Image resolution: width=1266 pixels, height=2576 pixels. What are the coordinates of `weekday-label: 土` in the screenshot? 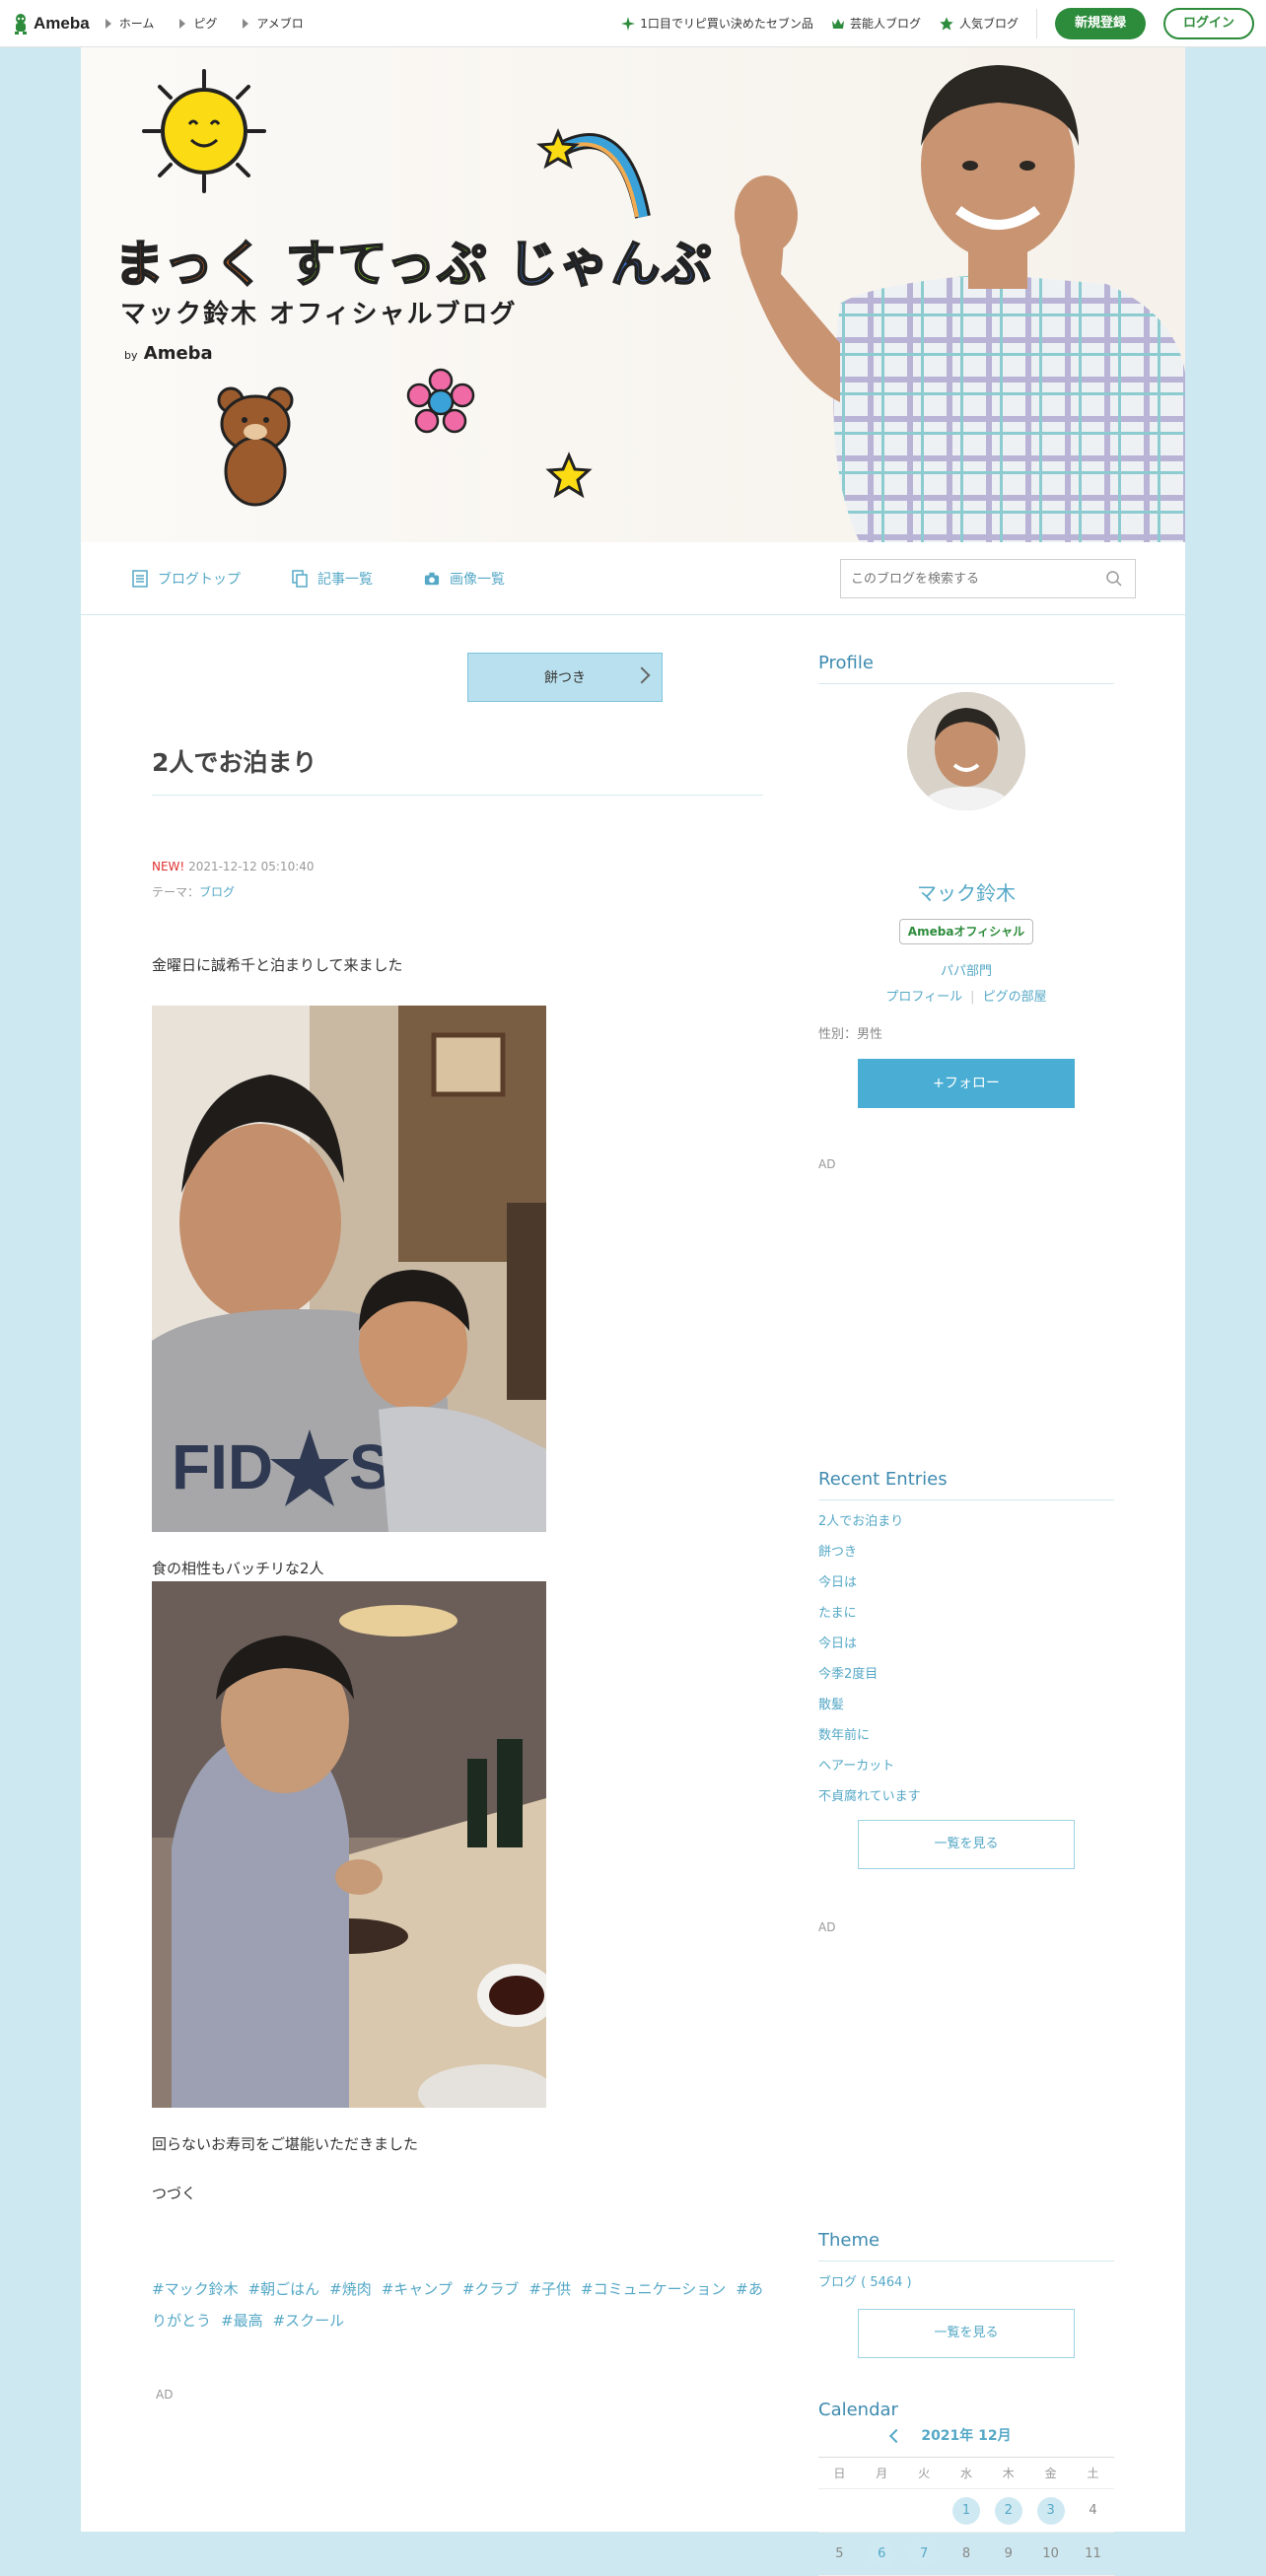 It's located at (1093, 2474).